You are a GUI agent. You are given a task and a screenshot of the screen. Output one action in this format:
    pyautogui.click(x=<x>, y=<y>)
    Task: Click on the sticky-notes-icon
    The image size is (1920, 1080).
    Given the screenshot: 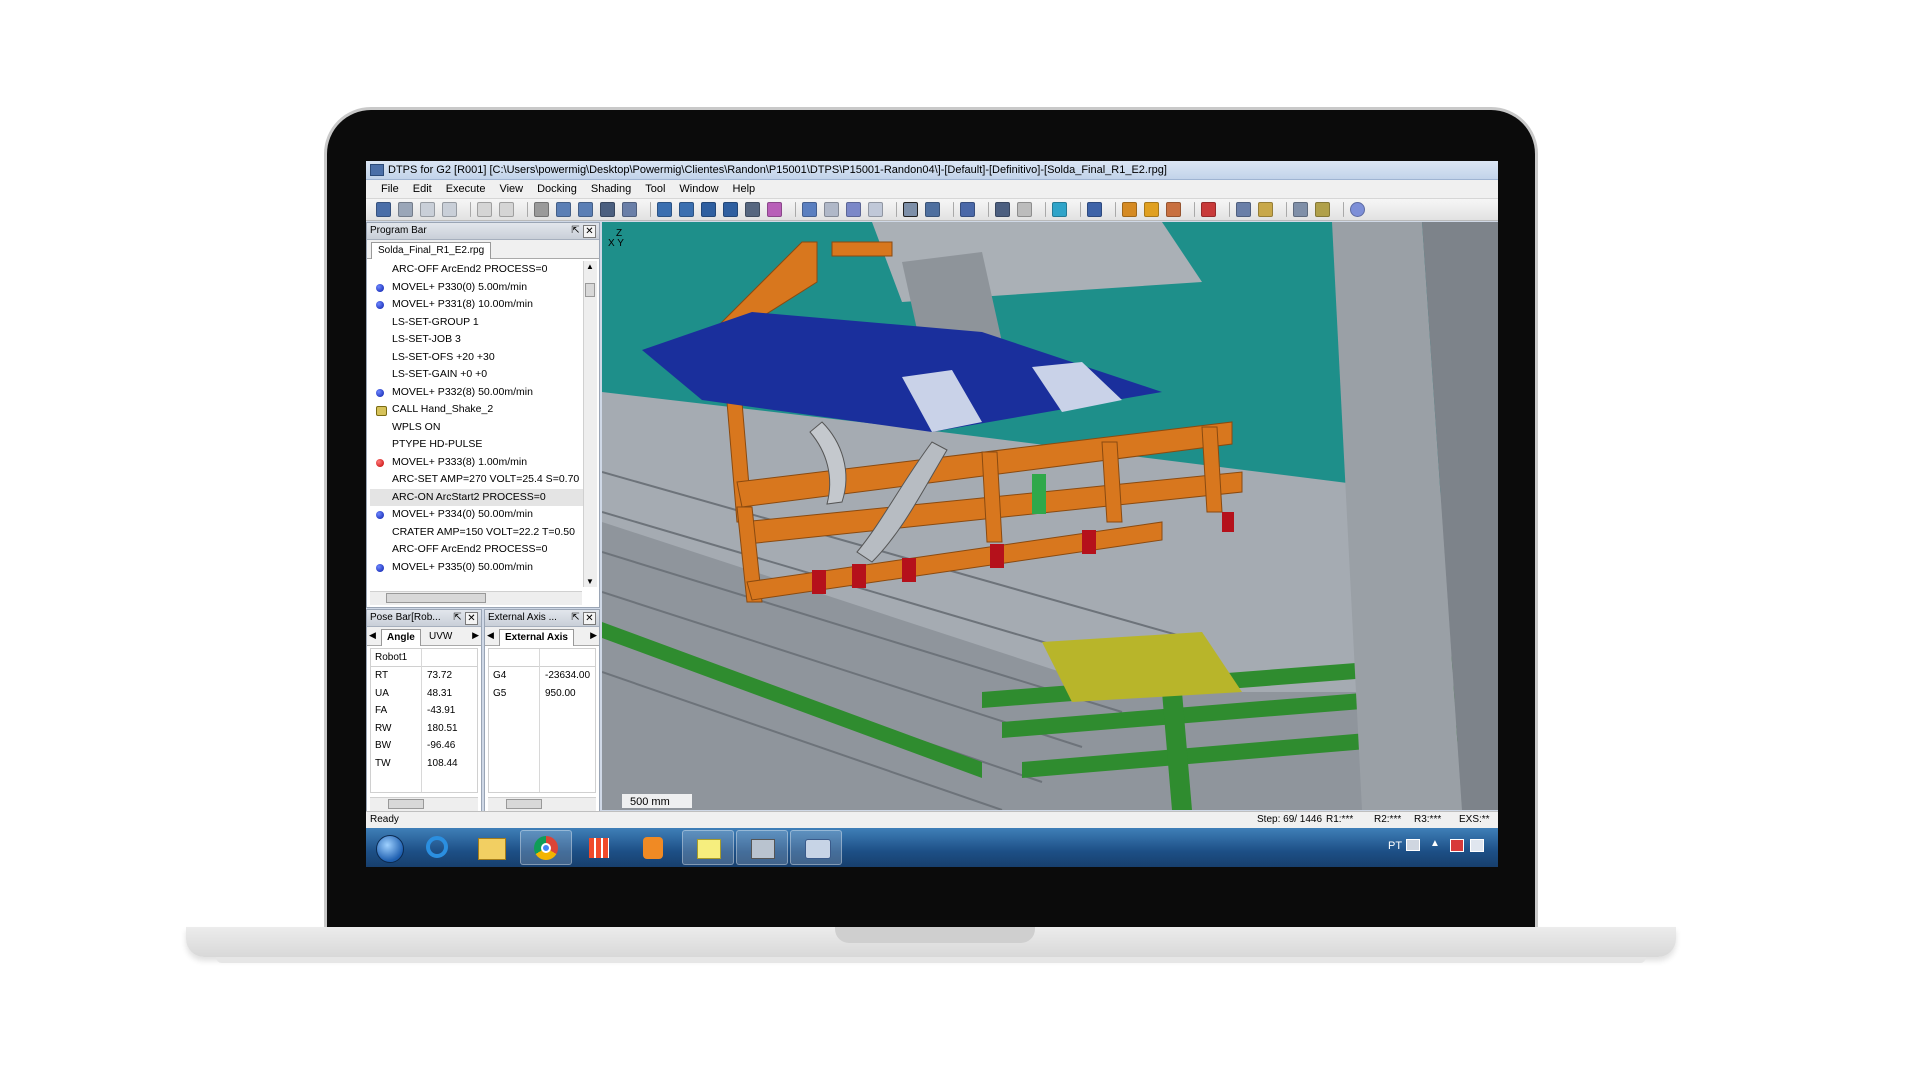 What is the action you would take?
    pyautogui.click(x=708, y=847)
    